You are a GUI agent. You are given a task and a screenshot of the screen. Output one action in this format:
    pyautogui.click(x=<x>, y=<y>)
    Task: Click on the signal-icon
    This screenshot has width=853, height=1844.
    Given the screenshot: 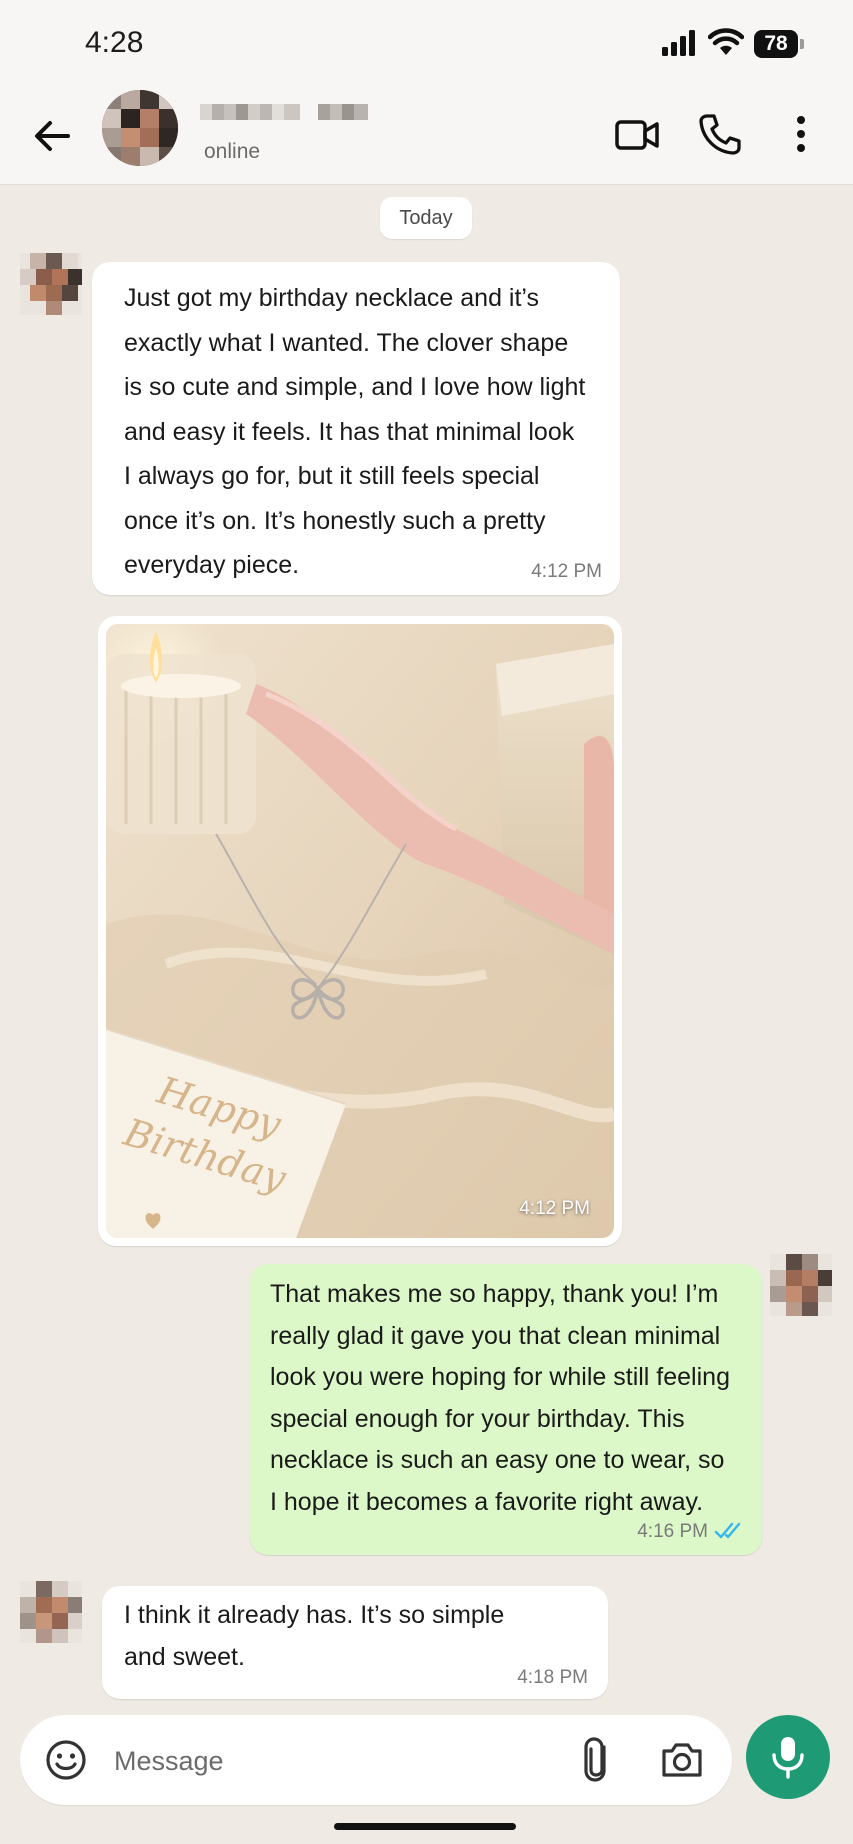 What is the action you would take?
    pyautogui.click(x=678, y=43)
    